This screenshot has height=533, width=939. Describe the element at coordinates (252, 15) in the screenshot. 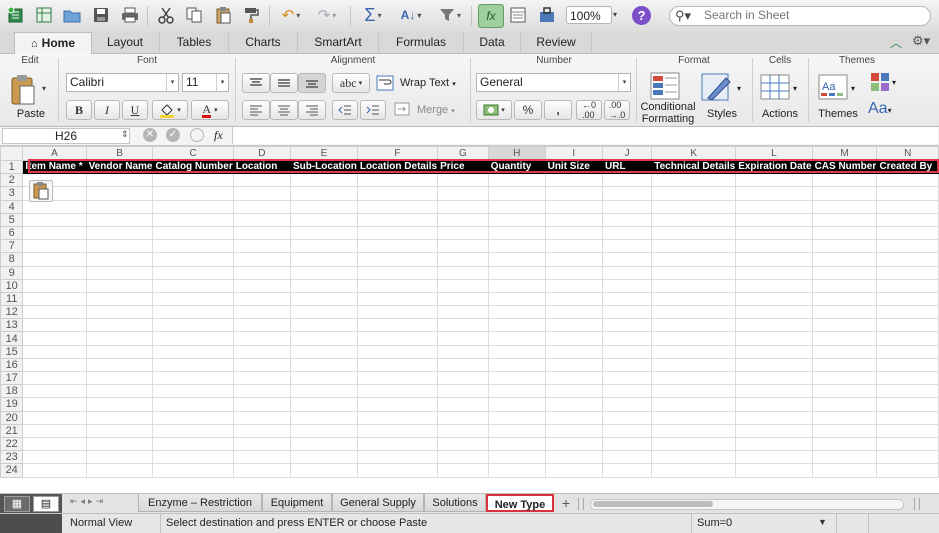

I see `format-painter-icon` at that location.